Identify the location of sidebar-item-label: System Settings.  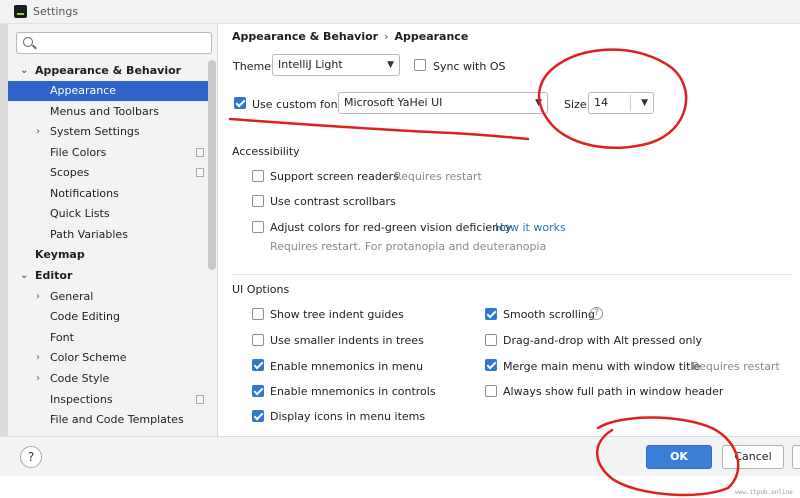
(95, 131).